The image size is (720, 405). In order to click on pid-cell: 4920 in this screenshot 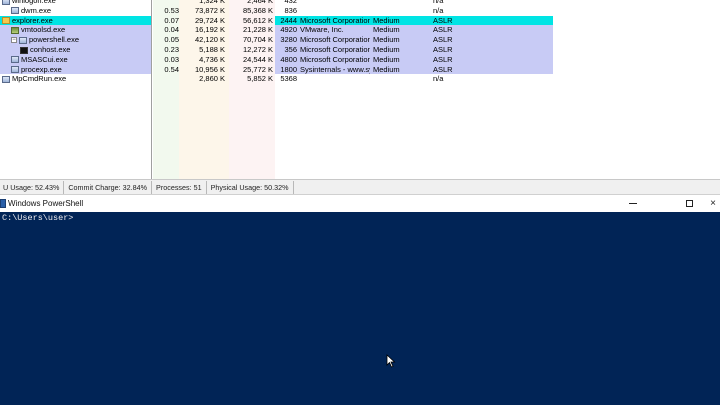, I will do `click(288, 30)`.